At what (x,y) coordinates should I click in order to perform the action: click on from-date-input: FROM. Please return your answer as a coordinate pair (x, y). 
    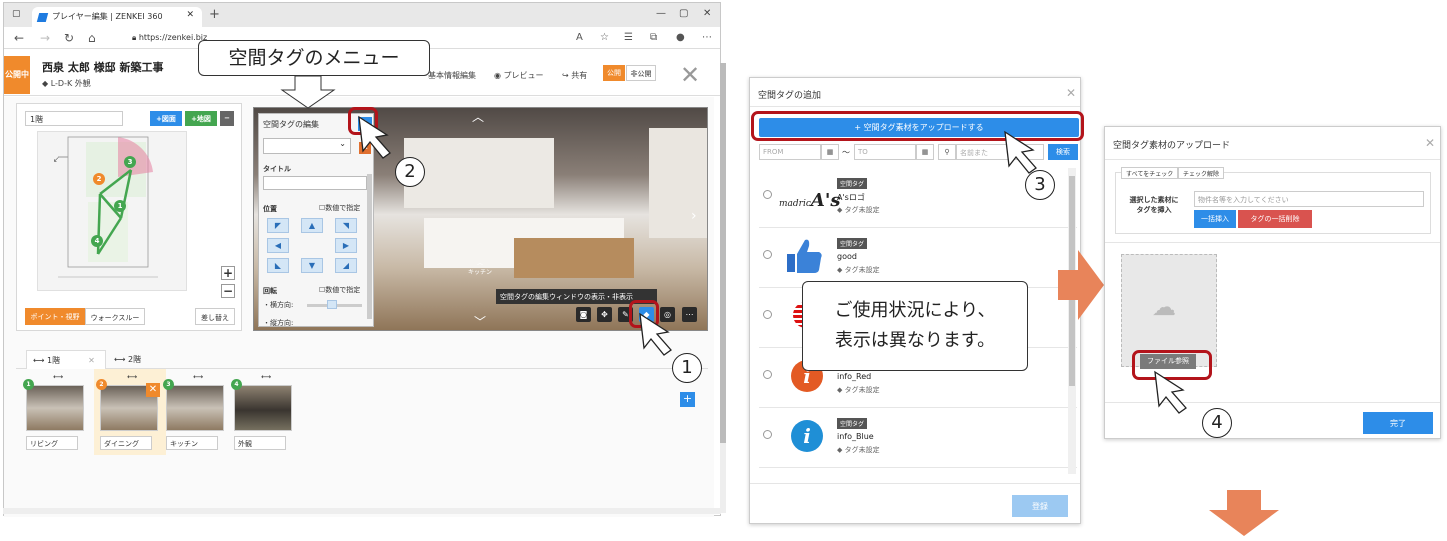
    Looking at the image, I should click on (790, 152).